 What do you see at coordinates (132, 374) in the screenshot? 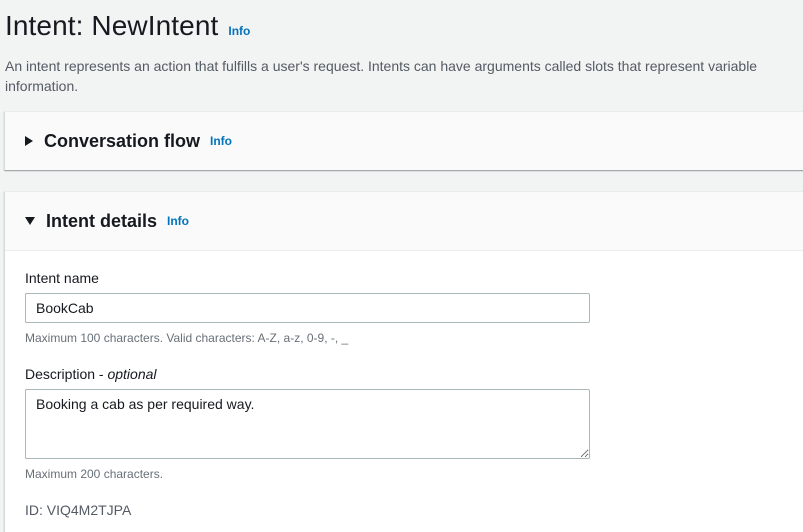
I see `description-optional-text: optional` at bounding box center [132, 374].